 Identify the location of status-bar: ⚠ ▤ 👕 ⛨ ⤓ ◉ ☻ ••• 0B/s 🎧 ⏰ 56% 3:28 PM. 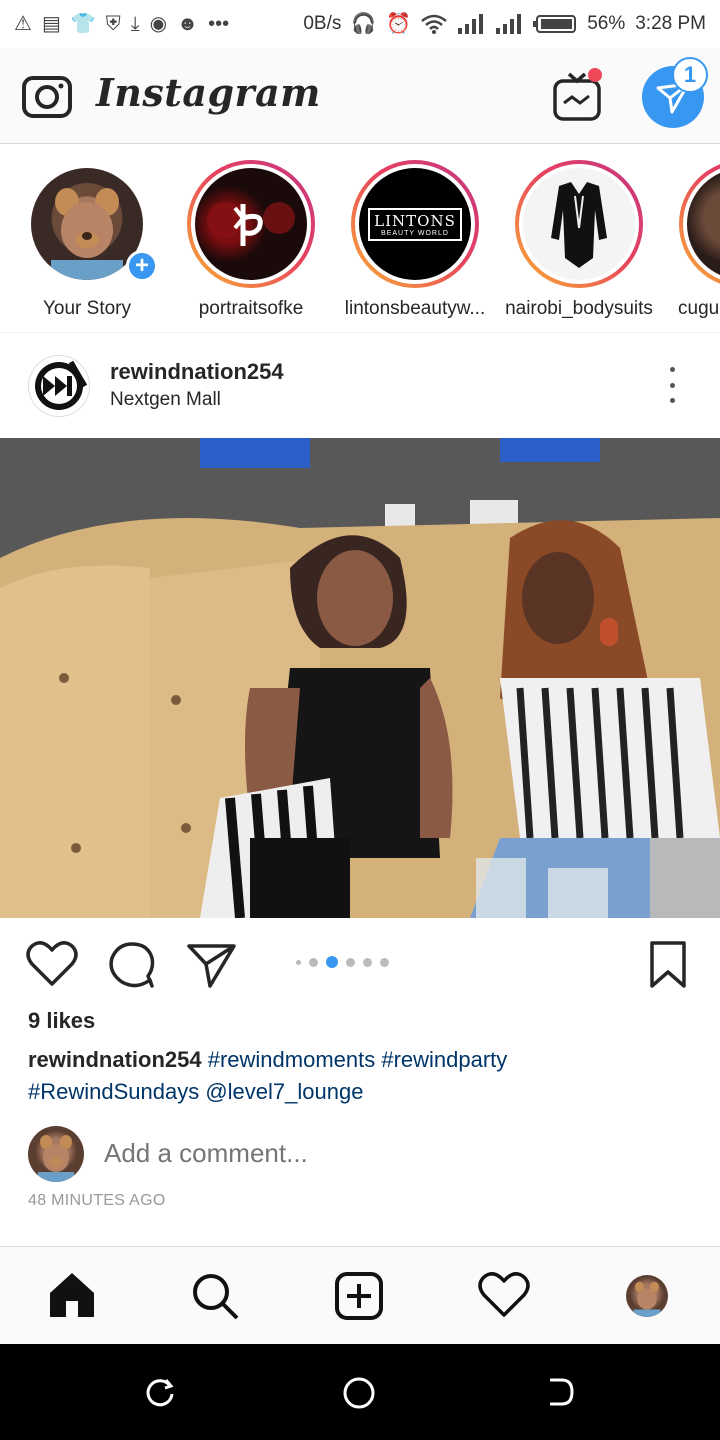
(360, 24).